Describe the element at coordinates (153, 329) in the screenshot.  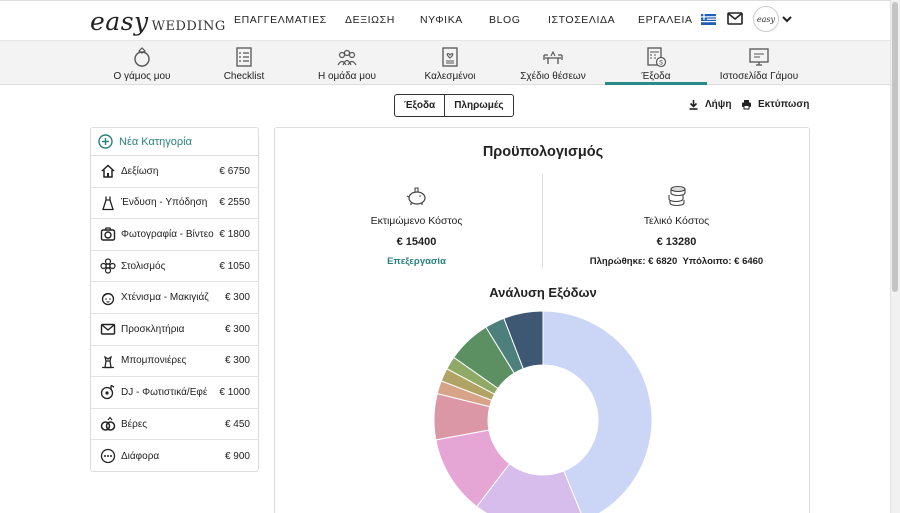
I see `category-name: Προσκλητήρια` at that location.